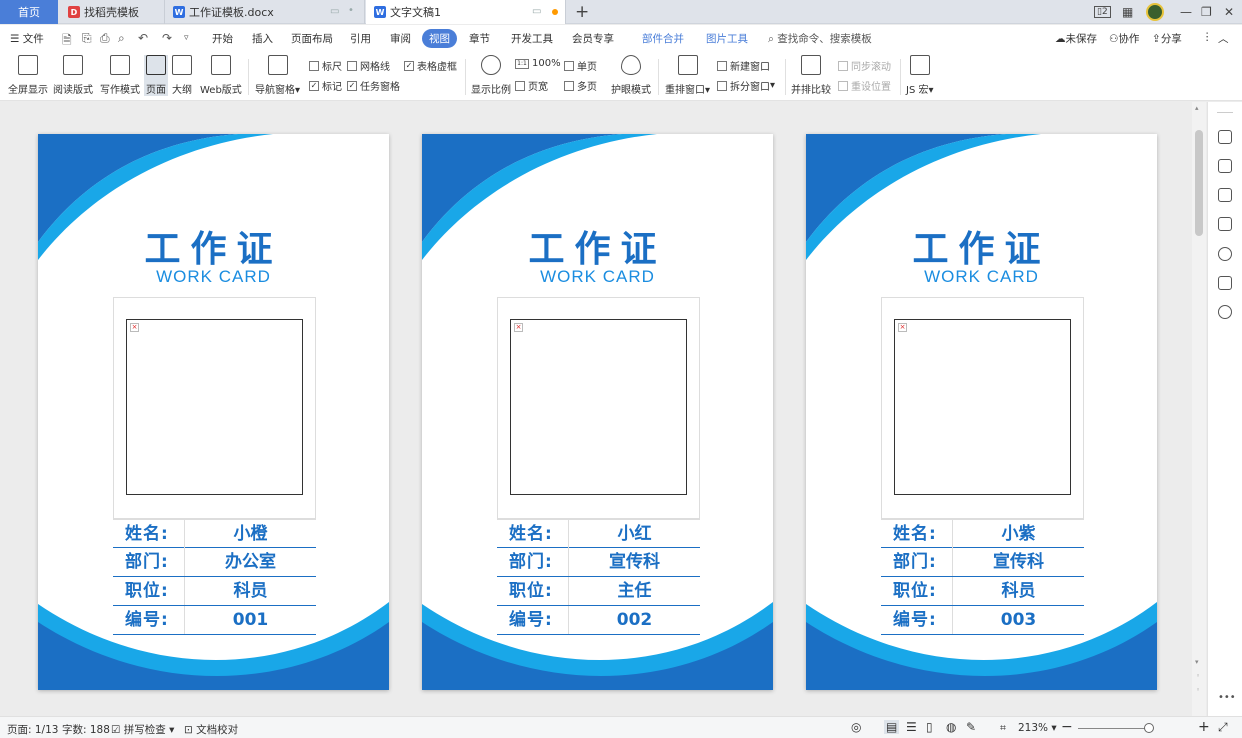 This screenshot has height=738, width=1242. Describe the element at coordinates (631, 75) in the screenshot. I see `eye-mode-button: 护眼模式` at that location.